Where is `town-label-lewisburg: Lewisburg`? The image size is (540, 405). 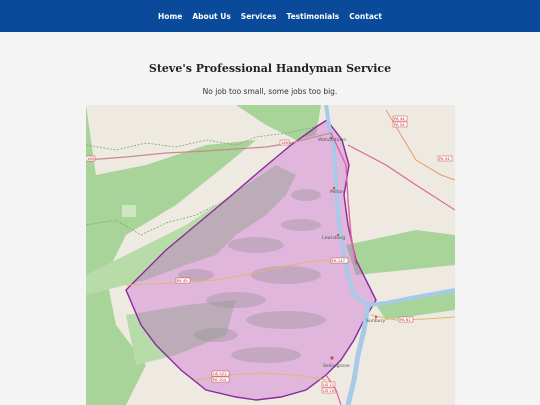
town-label-lewisburg: Lewisburg is located at coordinates (333, 238).